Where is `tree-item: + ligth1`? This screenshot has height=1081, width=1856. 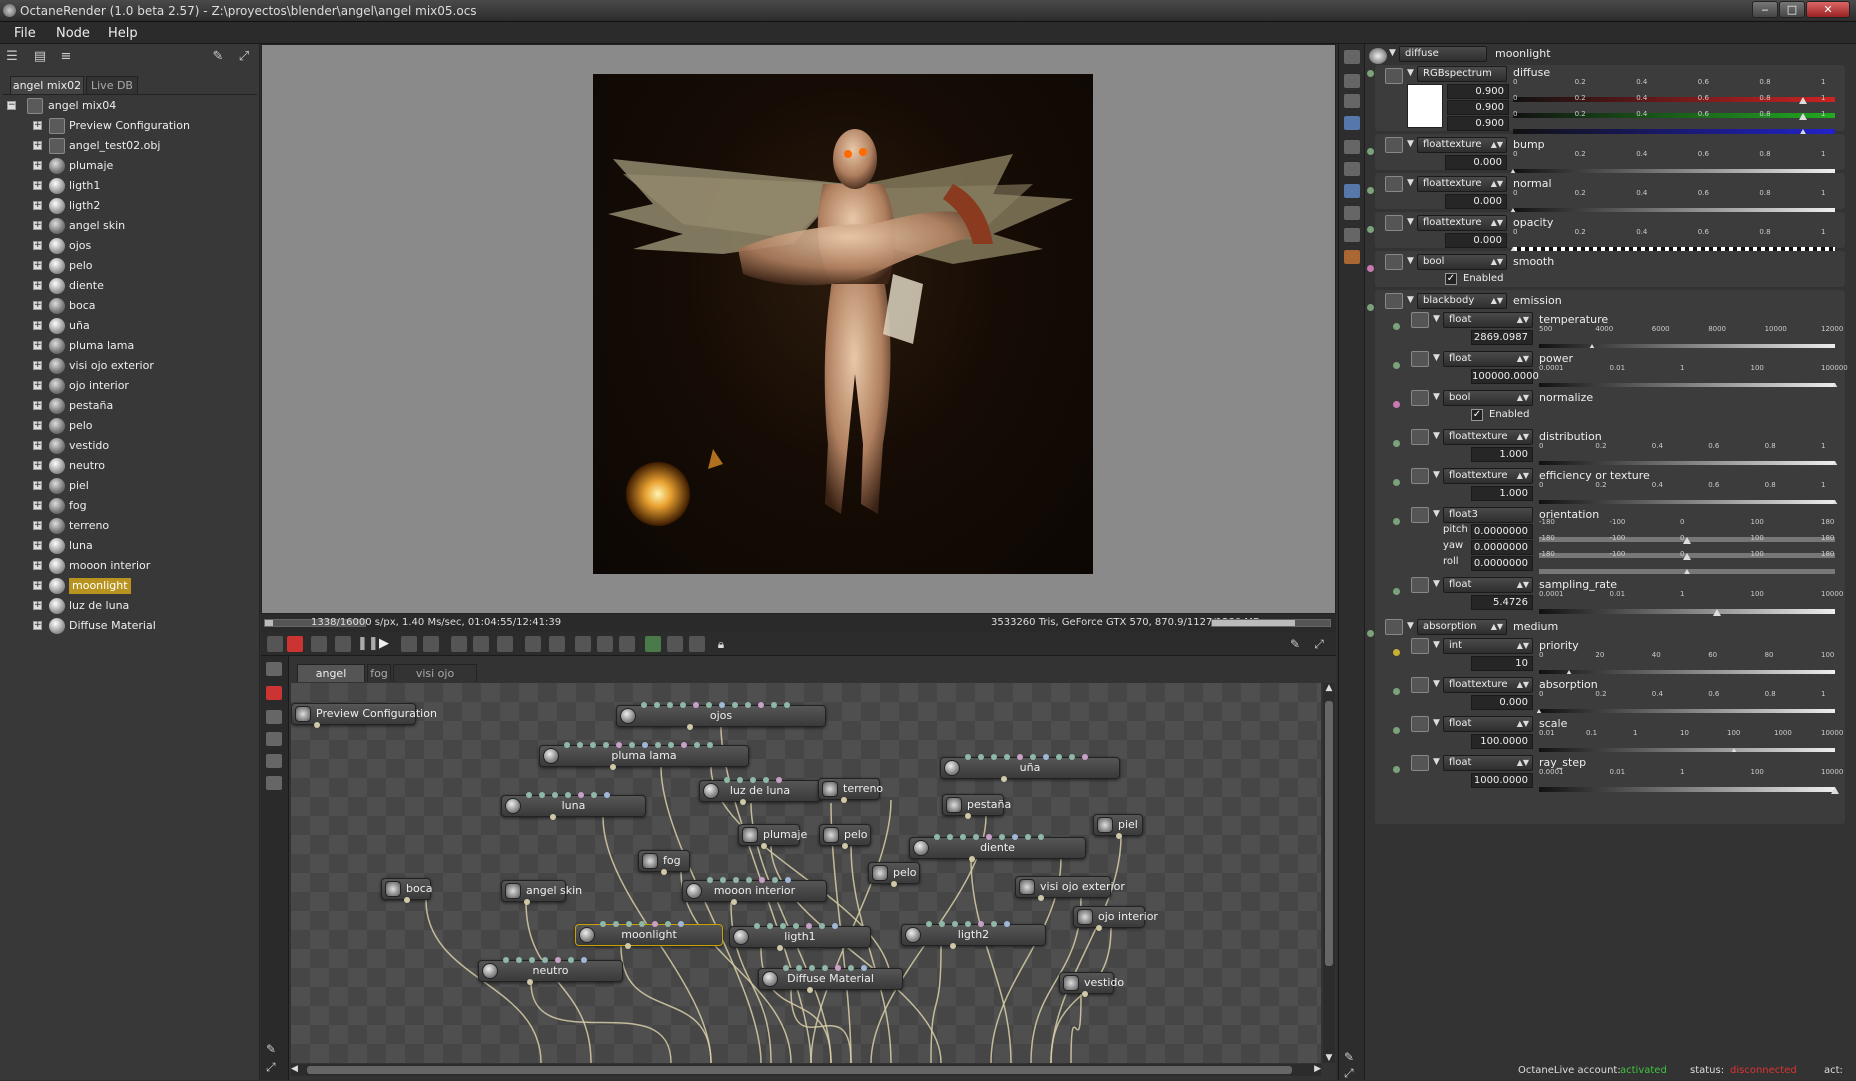
tree-item: + ligth1 is located at coordinates (130, 186).